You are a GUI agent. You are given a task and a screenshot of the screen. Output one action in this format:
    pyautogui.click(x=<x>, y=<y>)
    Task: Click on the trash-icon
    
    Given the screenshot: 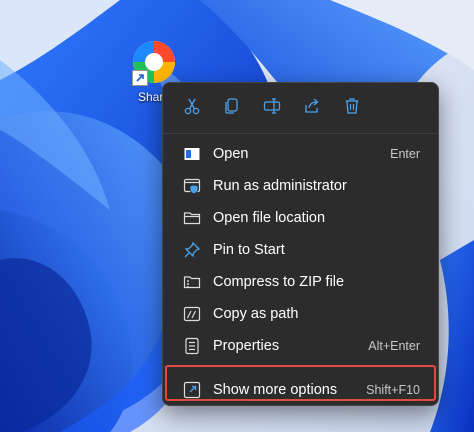 What is the action you would take?
    pyautogui.click(x=352, y=106)
    